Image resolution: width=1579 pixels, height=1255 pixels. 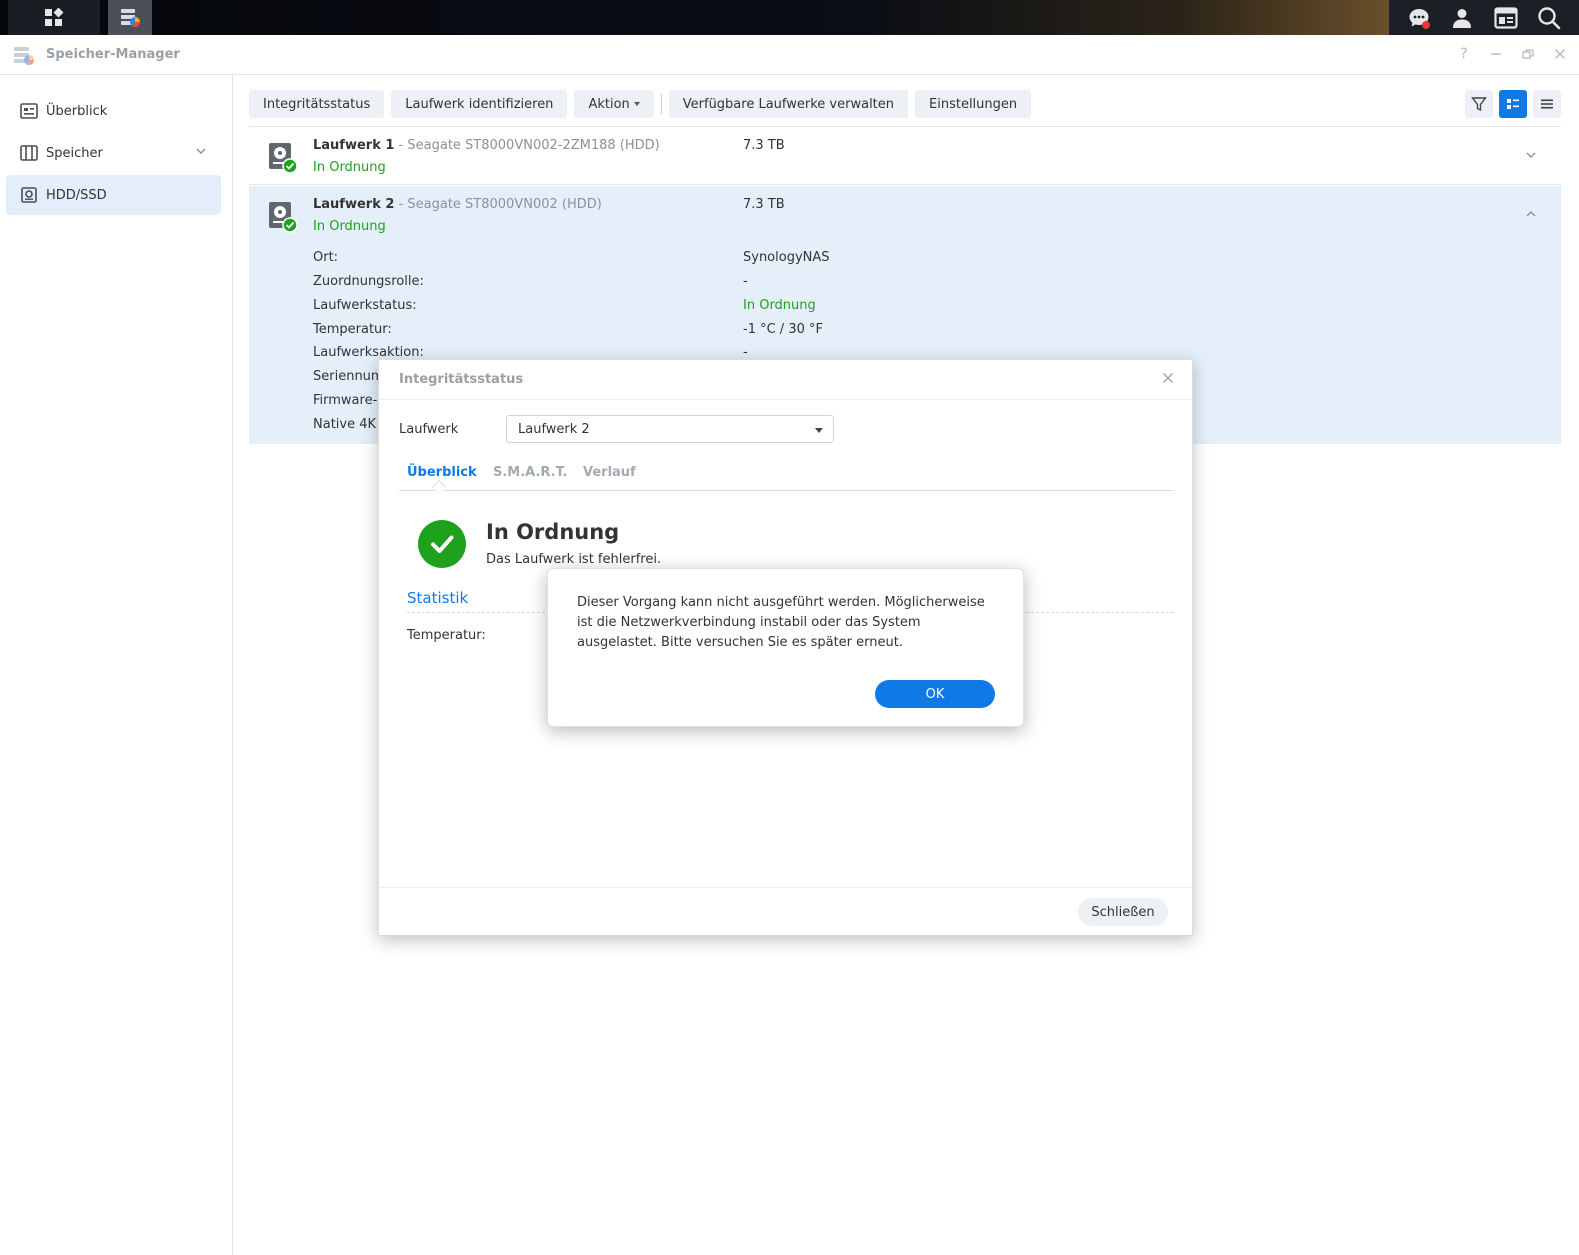 I want to click on detail-label: Temperatur:, so click(x=352, y=329).